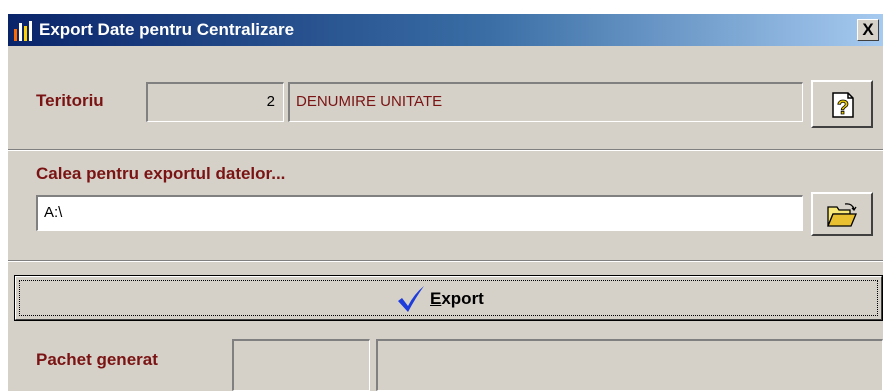 This screenshot has height=391, width=883. Describe the element at coordinates (167, 29) in the screenshot. I see `window-title: Export Date pentru Centralizare` at that location.